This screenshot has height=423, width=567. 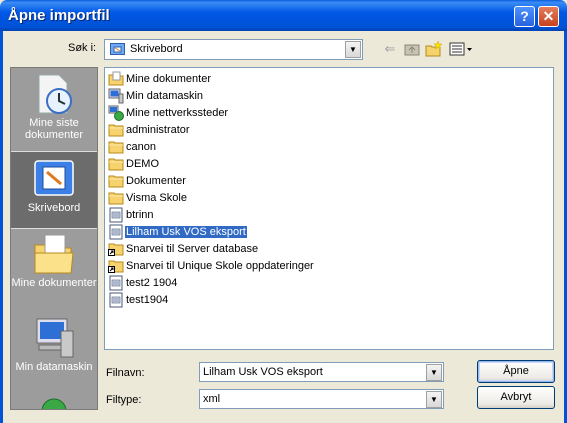 I want to click on file-list-item: test2 1904, so click(x=143, y=283).